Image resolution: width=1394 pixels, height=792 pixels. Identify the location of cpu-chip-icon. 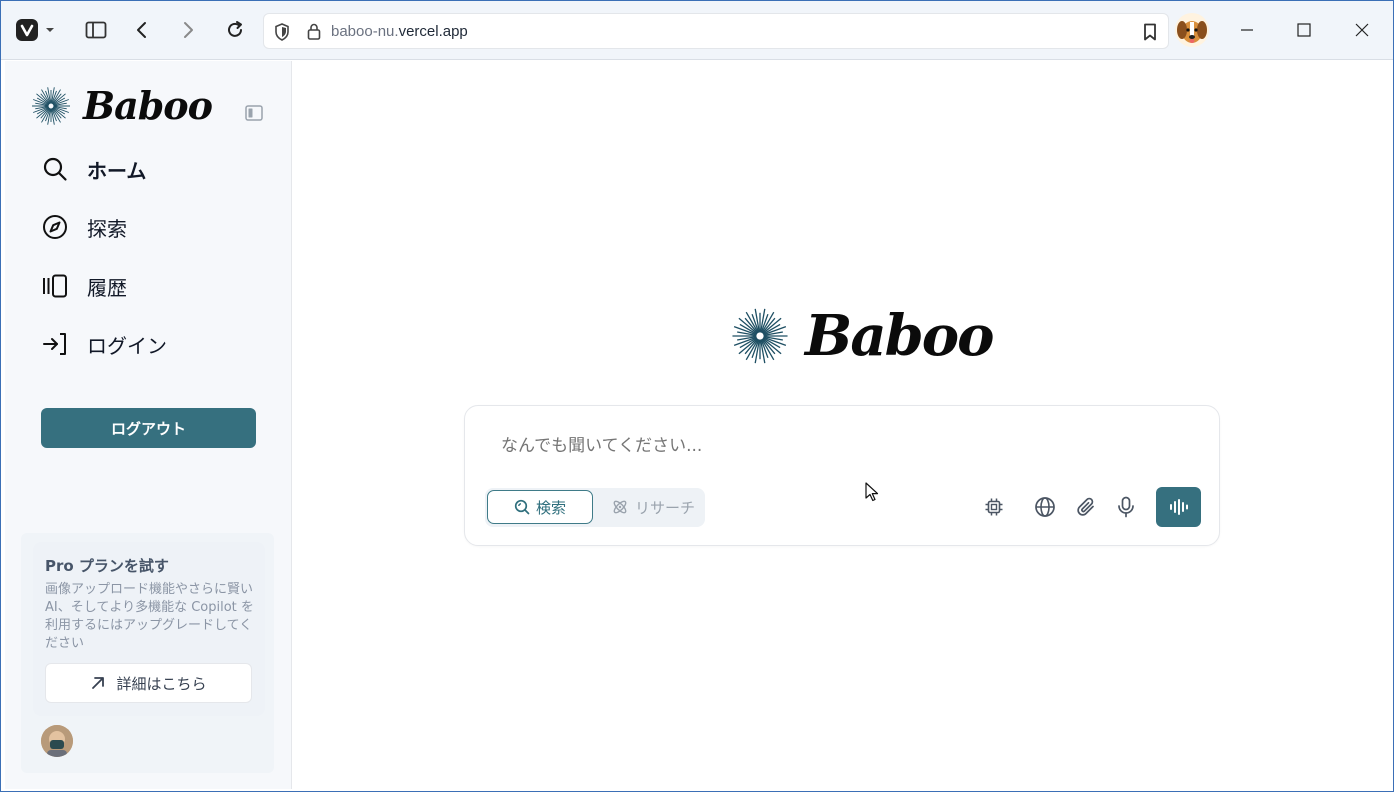
(994, 507).